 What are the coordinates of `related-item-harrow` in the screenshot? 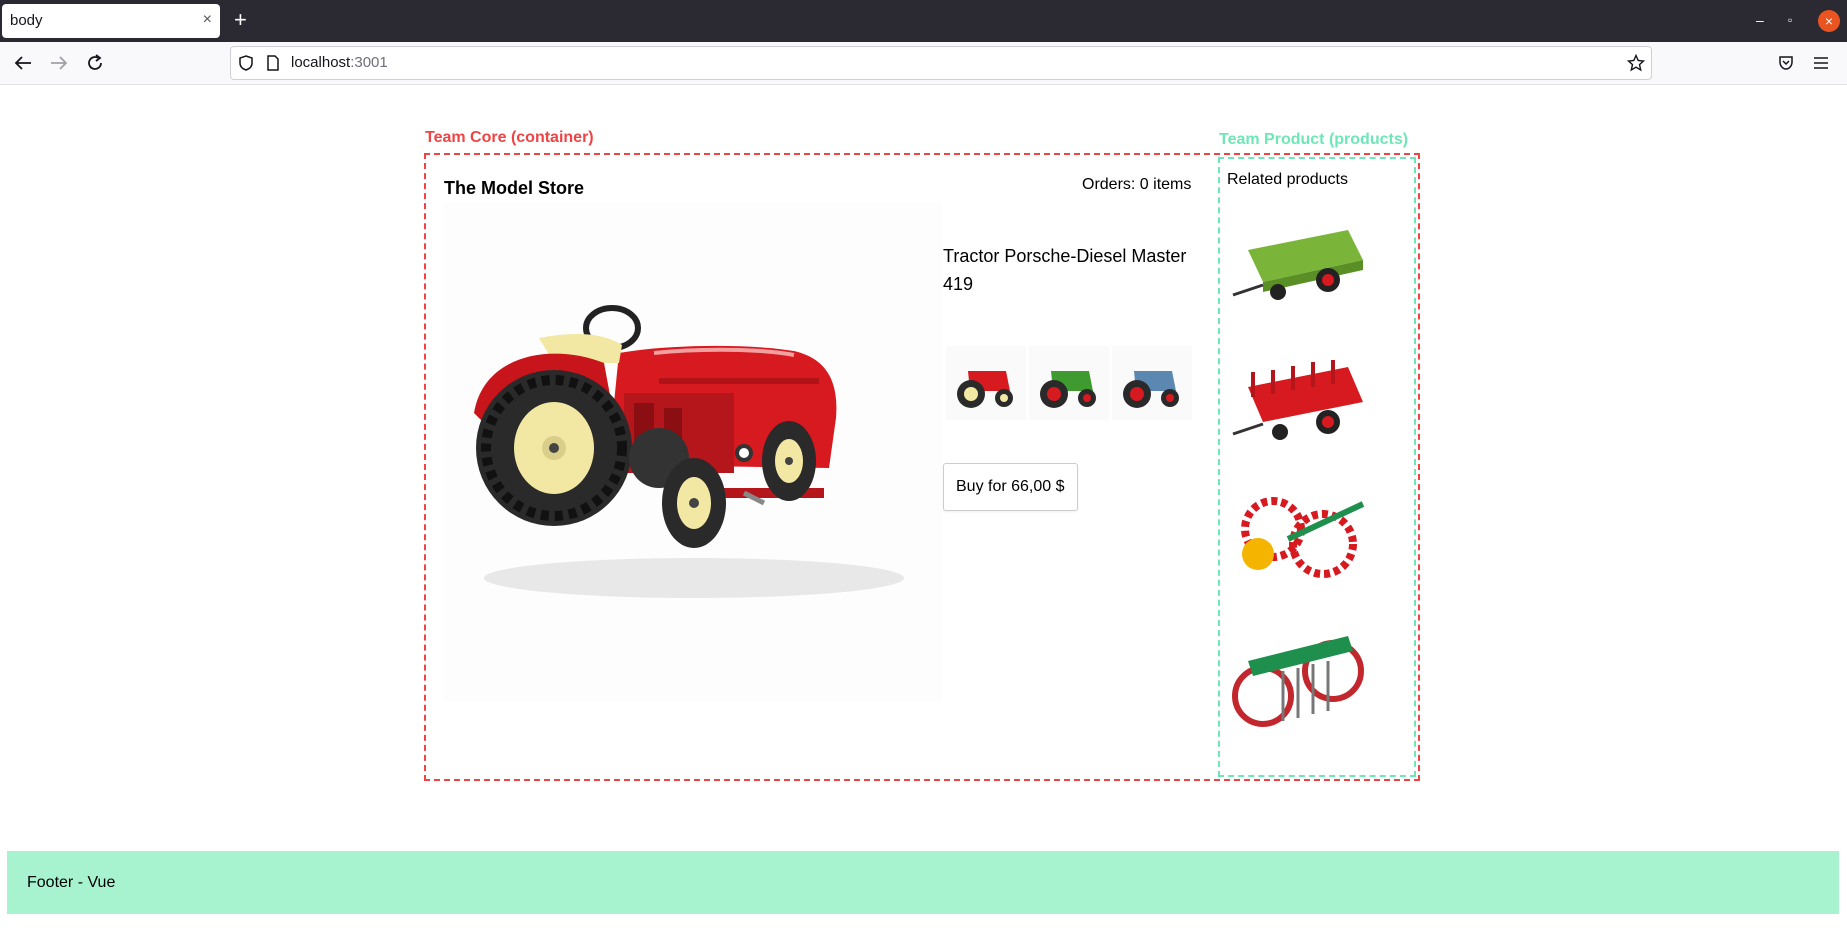 It's located at (1298, 691).